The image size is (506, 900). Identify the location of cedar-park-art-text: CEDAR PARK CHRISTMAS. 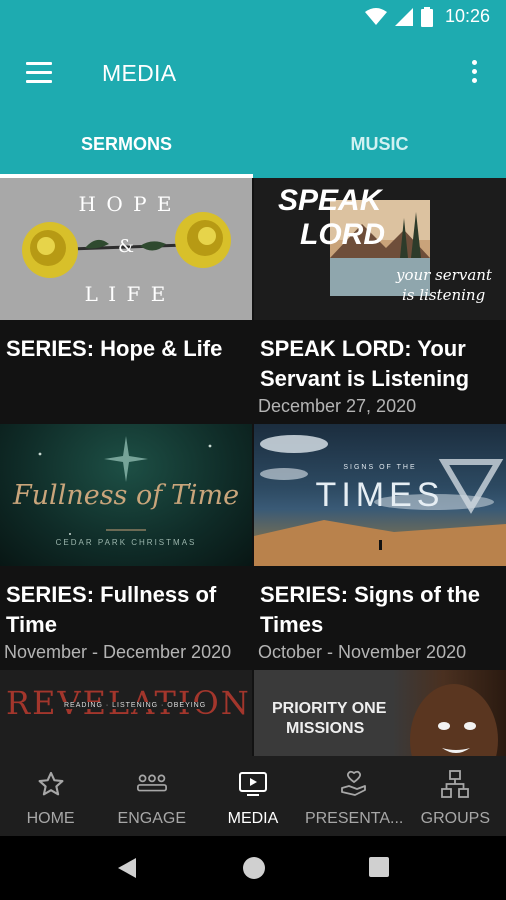
(126, 542).